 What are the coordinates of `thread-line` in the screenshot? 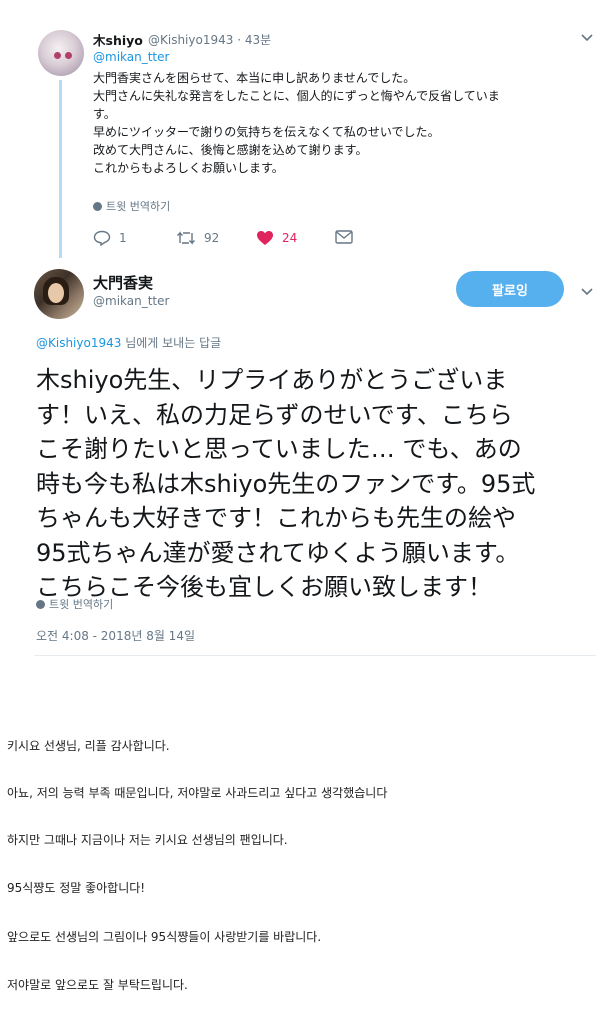 It's located at (60, 169).